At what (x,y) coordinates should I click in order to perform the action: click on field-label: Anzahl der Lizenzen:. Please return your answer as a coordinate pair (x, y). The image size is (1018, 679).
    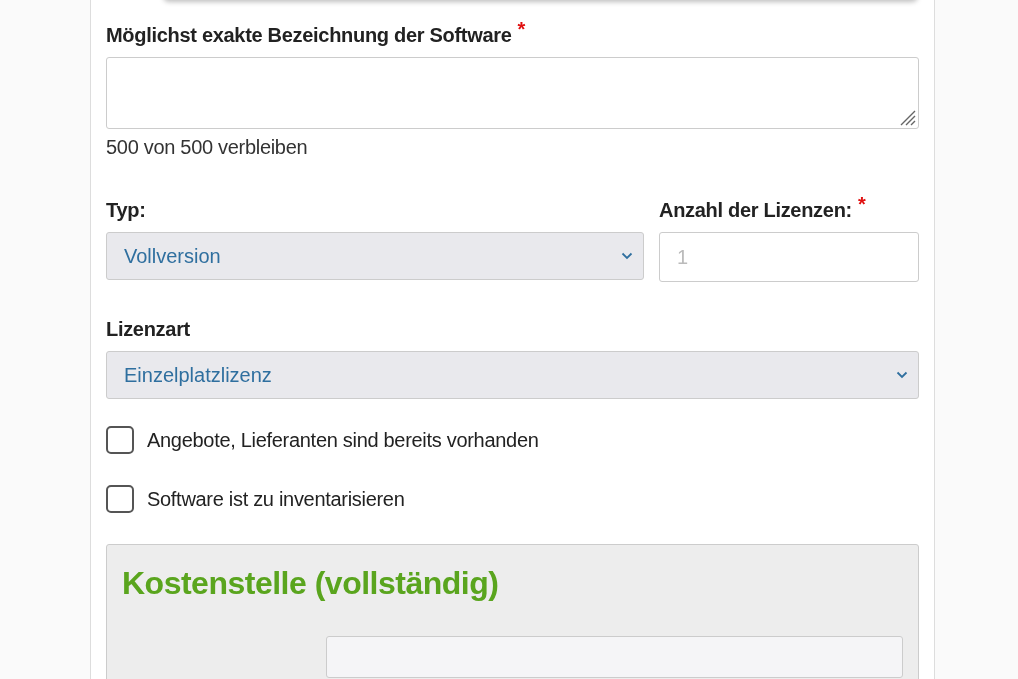
    Looking at the image, I should click on (755, 210).